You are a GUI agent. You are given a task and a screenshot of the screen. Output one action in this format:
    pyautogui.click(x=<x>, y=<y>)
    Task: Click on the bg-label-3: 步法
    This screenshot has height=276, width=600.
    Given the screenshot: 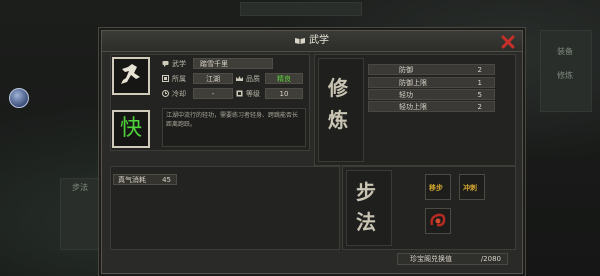 What is the action you would take?
    pyautogui.click(x=80, y=187)
    